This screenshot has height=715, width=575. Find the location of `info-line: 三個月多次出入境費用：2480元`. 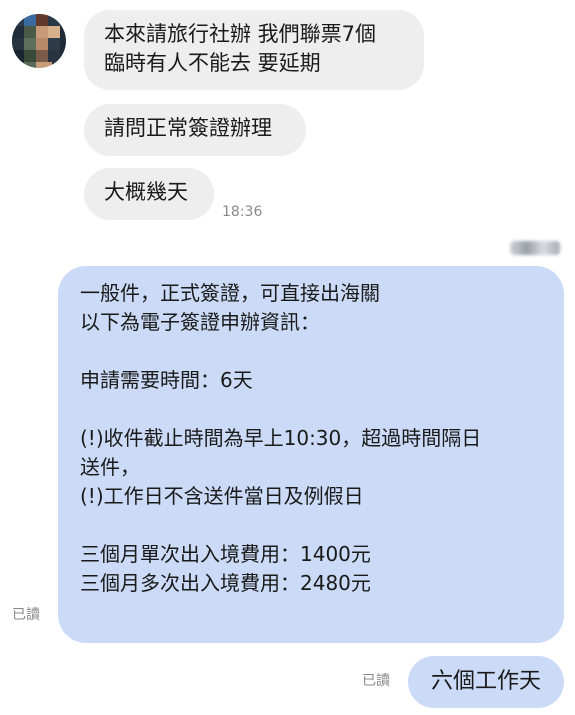

info-line: 三個月多次出入境費用：2480元 is located at coordinates (225, 583).